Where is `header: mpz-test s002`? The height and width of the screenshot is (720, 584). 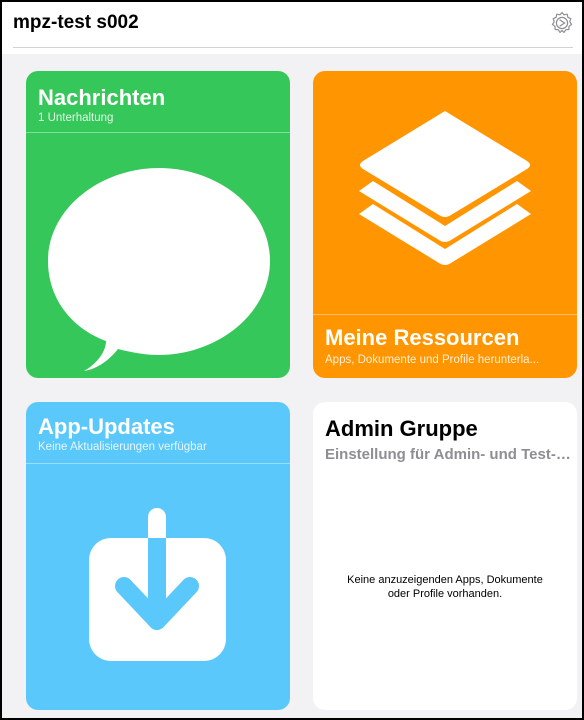
header: mpz-test s002 is located at coordinates (292, 28).